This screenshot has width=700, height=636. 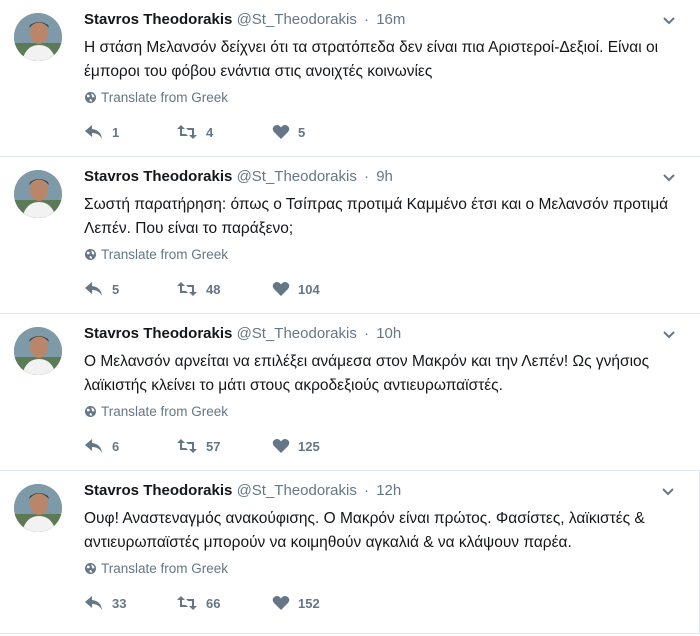 I want to click on retweet-button: 57, so click(x=198, y=446).